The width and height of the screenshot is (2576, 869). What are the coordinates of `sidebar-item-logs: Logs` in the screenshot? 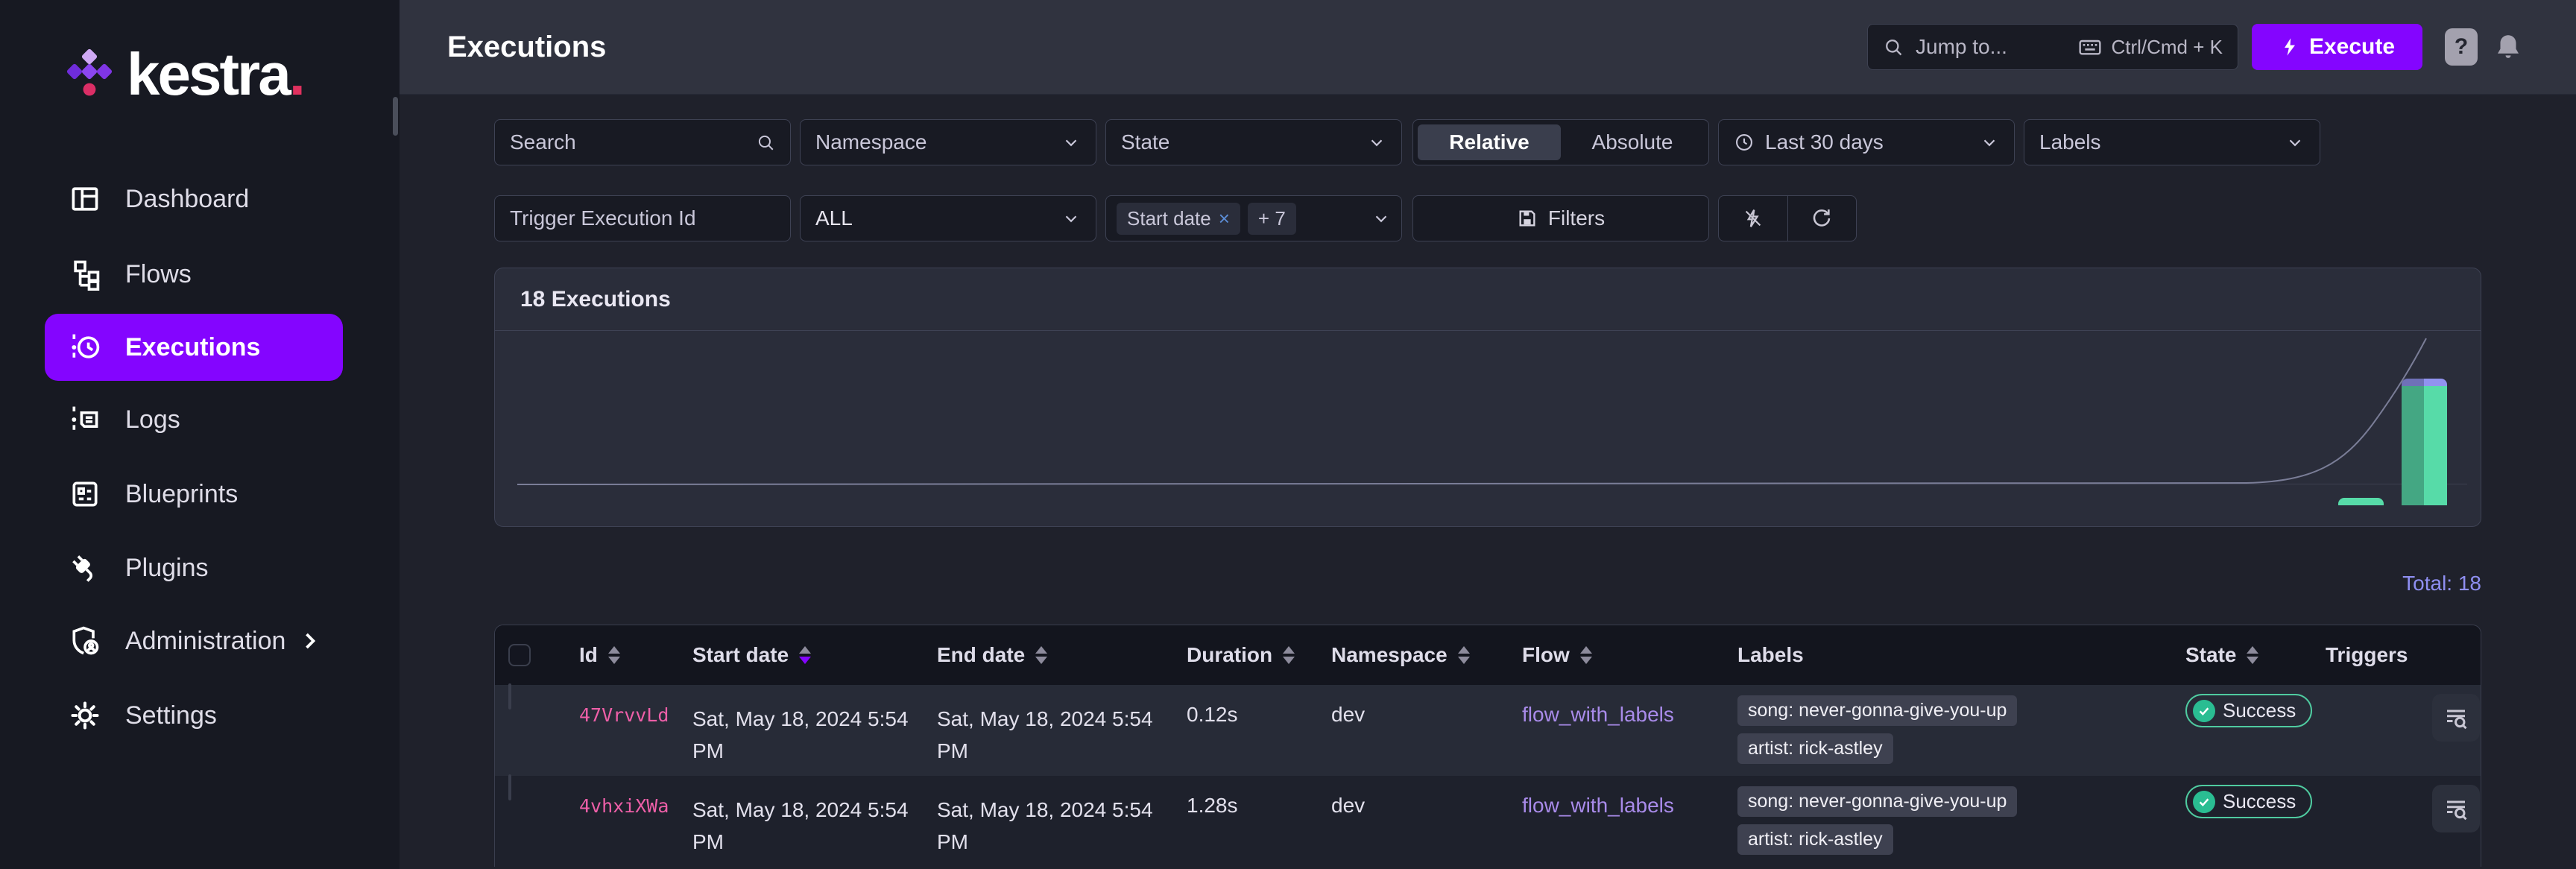 It's located at (194, 419).